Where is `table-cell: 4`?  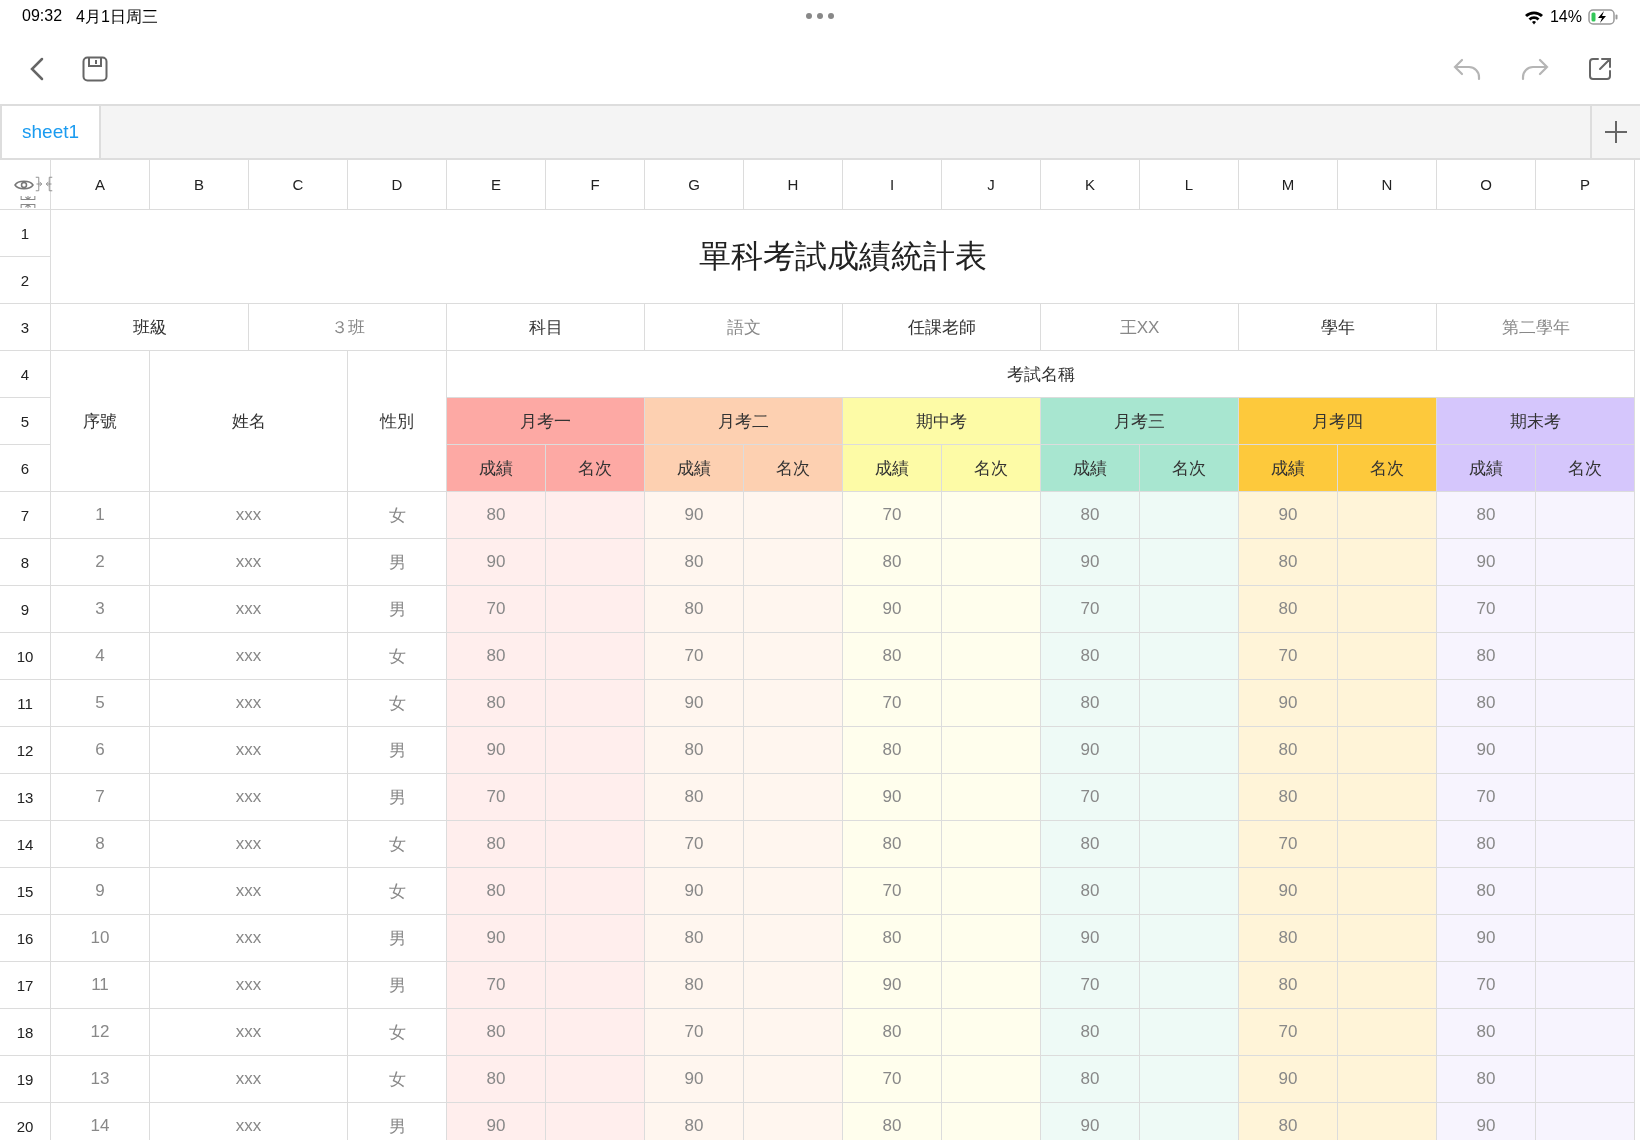
table-cell: 4 is located at coordinates (100, 656).